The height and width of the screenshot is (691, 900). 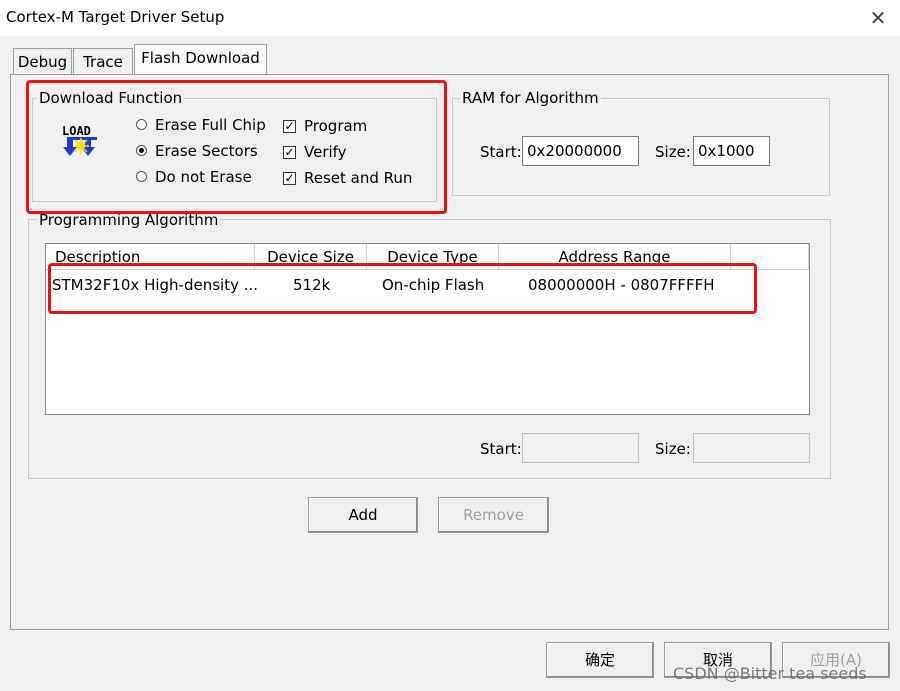 What do you see at coordinates (501, 449) in the screenshot?
I see `algo-start-label: Start:` at bounding box center [501, 449].